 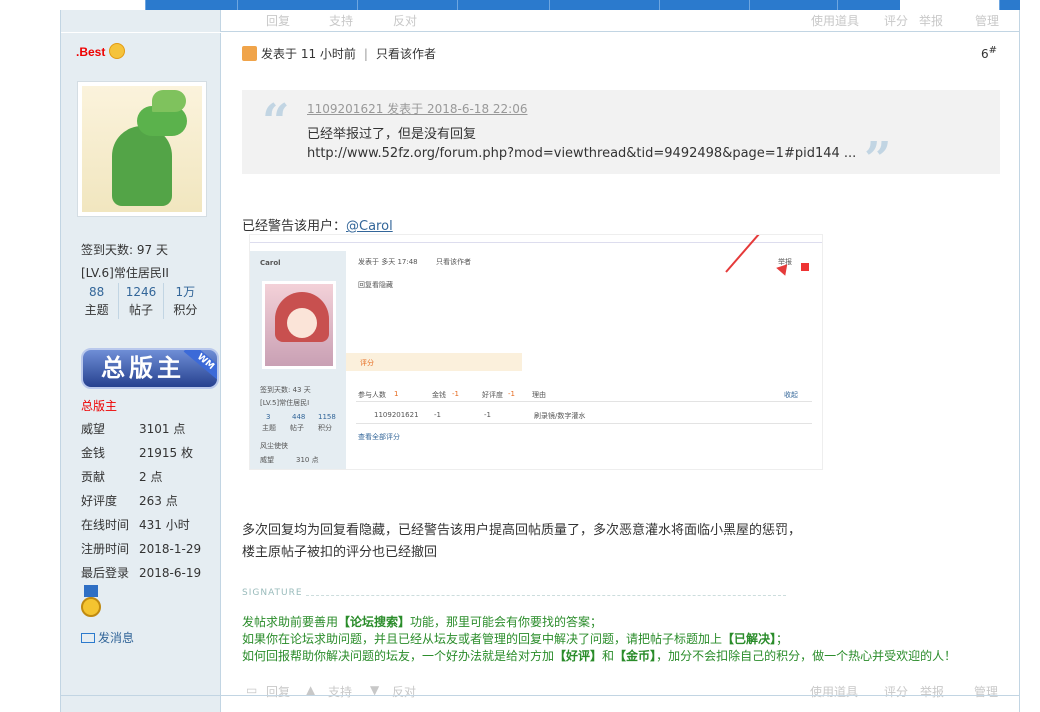 I want to click on rate-button: 评分, so click(x=896, y=691).